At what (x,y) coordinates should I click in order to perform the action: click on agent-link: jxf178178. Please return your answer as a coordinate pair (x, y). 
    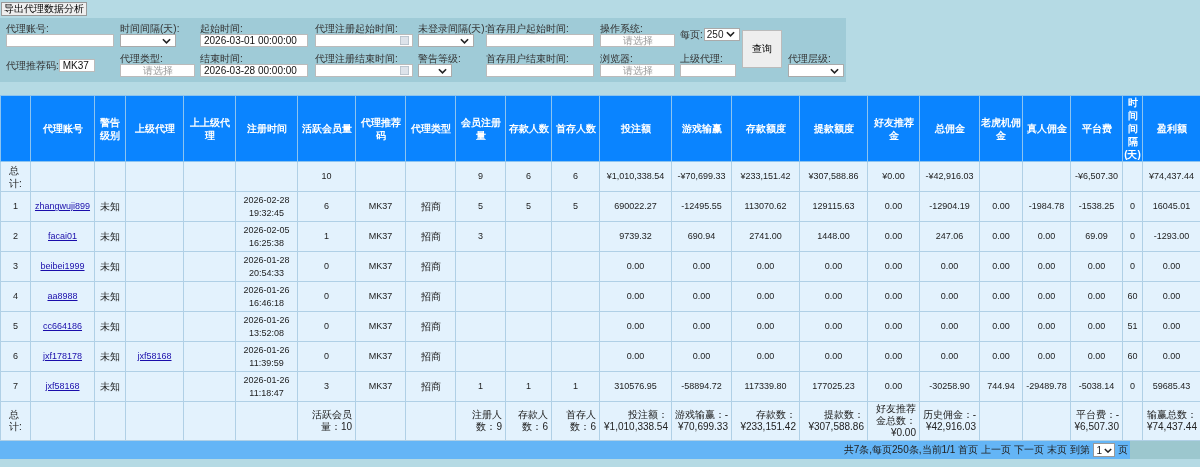
    Looking at the image, I should click on (62, 356).